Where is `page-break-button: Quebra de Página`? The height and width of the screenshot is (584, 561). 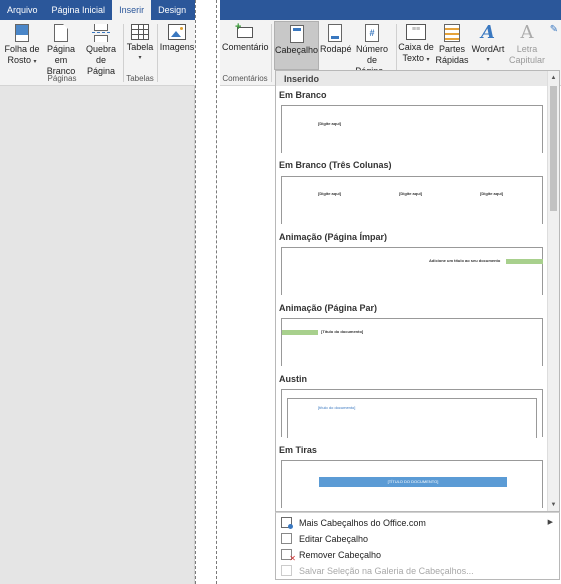
page-break-button: Quebra de Página is located at coordinates (101, 50).